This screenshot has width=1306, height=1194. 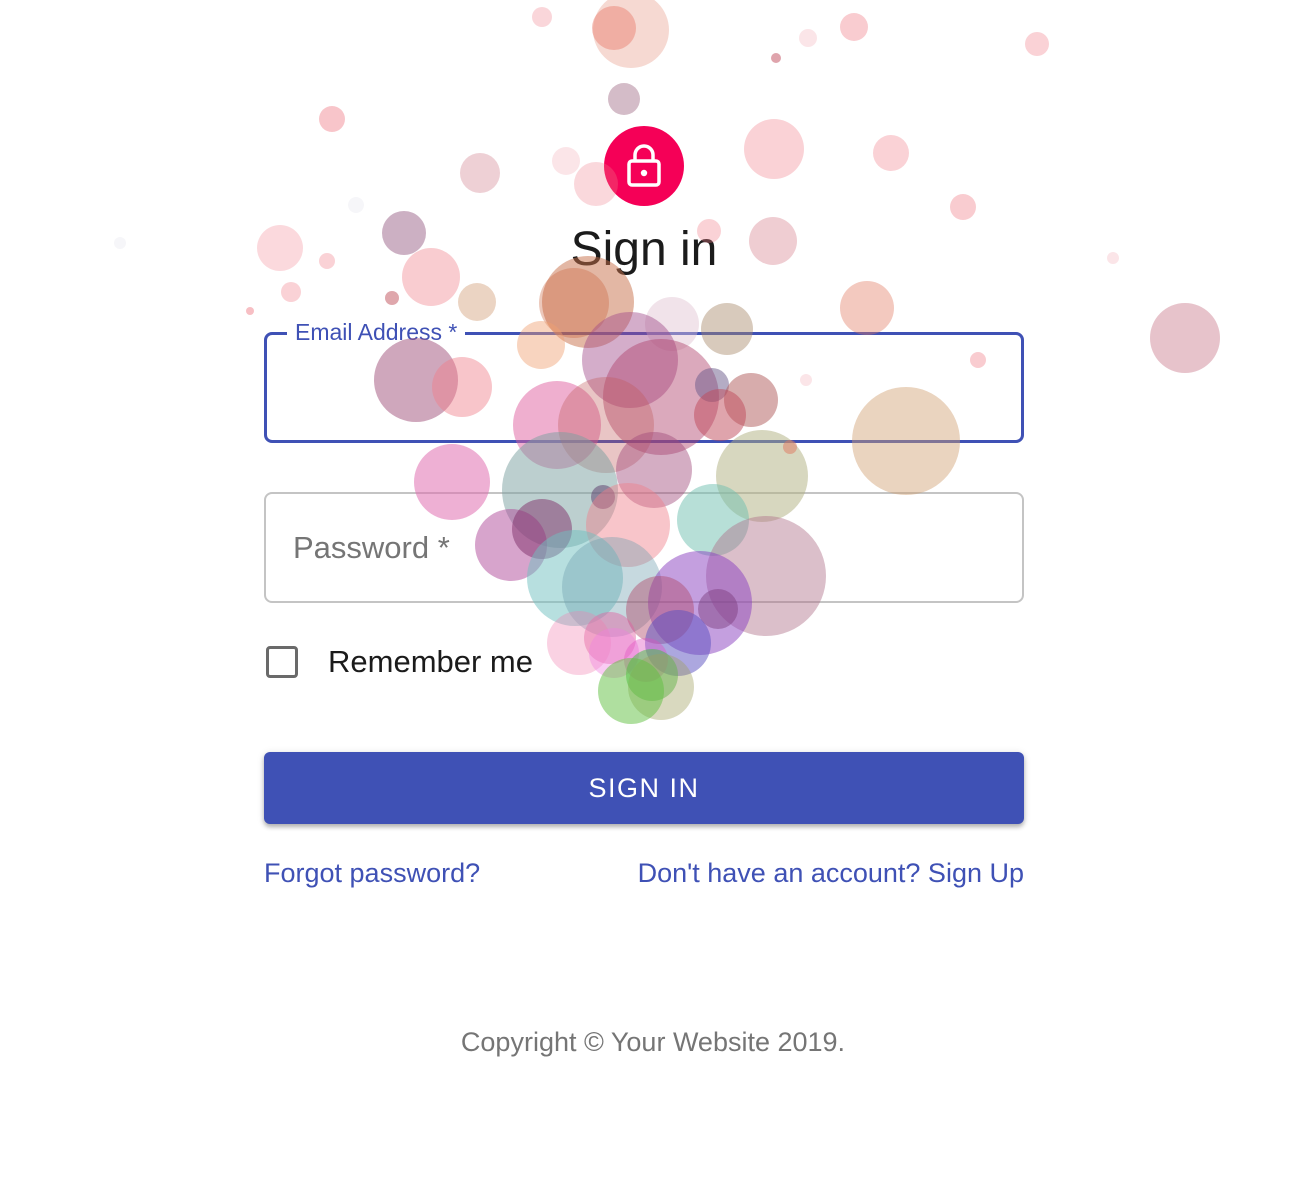 I want to click on password-input, so click(x=644, y=547).